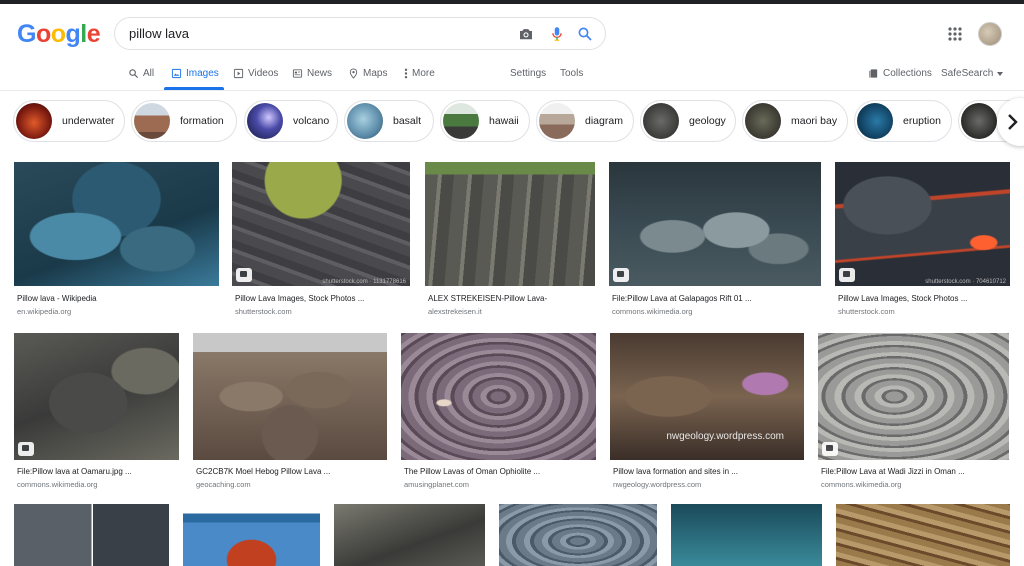 The image size is (1024, 566). I want to click on chip-diagram: diagram, so click(585, 121).